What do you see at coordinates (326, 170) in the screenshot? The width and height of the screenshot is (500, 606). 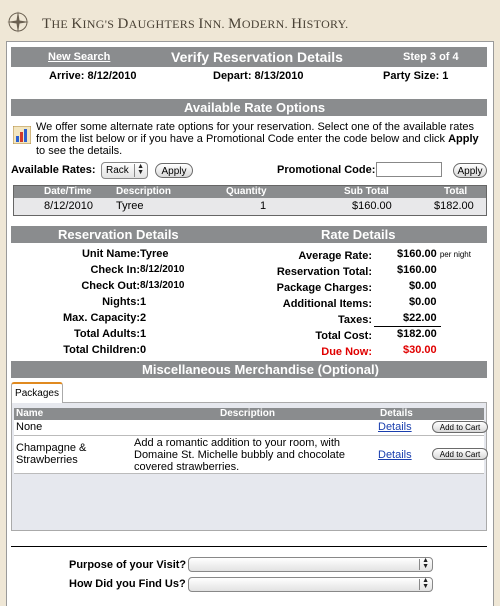 I see `promo-code-label: Promotional Code:` at bounding box center [326, 170].